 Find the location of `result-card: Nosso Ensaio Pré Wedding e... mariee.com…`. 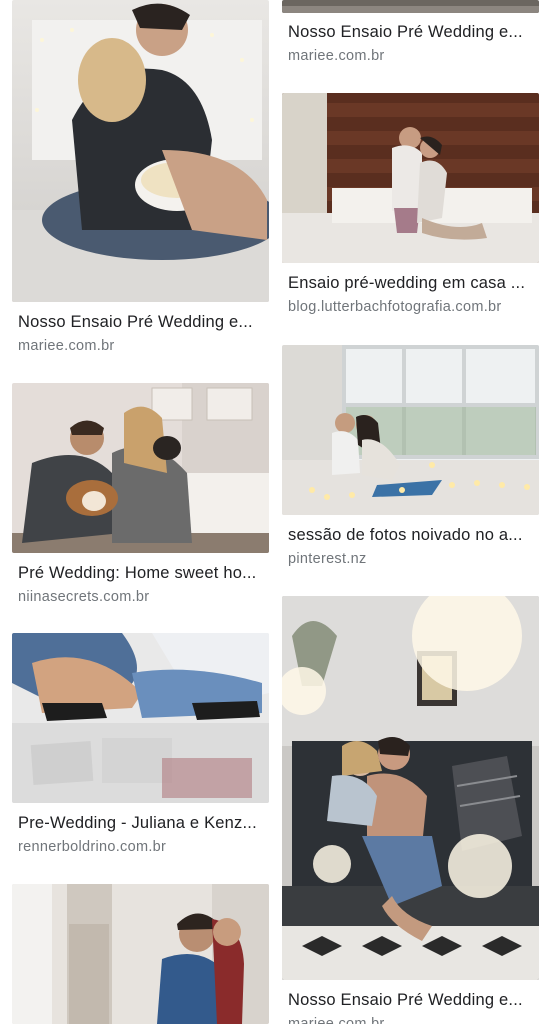

result-card: Nosso Ensaio Pré Wedding e... mariee.com… is located at coordinates (410, 37).